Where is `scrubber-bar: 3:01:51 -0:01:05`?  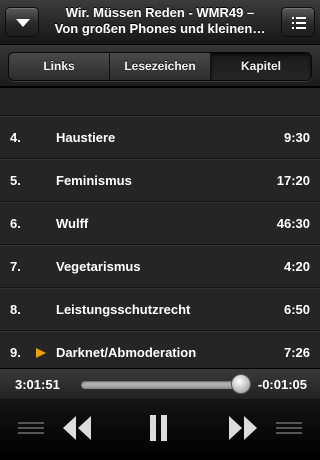
scrubber-bar: 3:01:51 -0:01:05 is located at coordinates (160, 383).